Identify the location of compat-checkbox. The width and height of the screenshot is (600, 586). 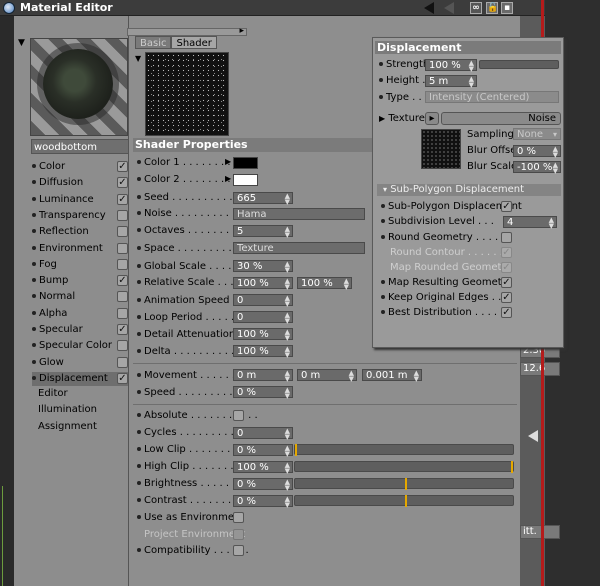
(238, 550).